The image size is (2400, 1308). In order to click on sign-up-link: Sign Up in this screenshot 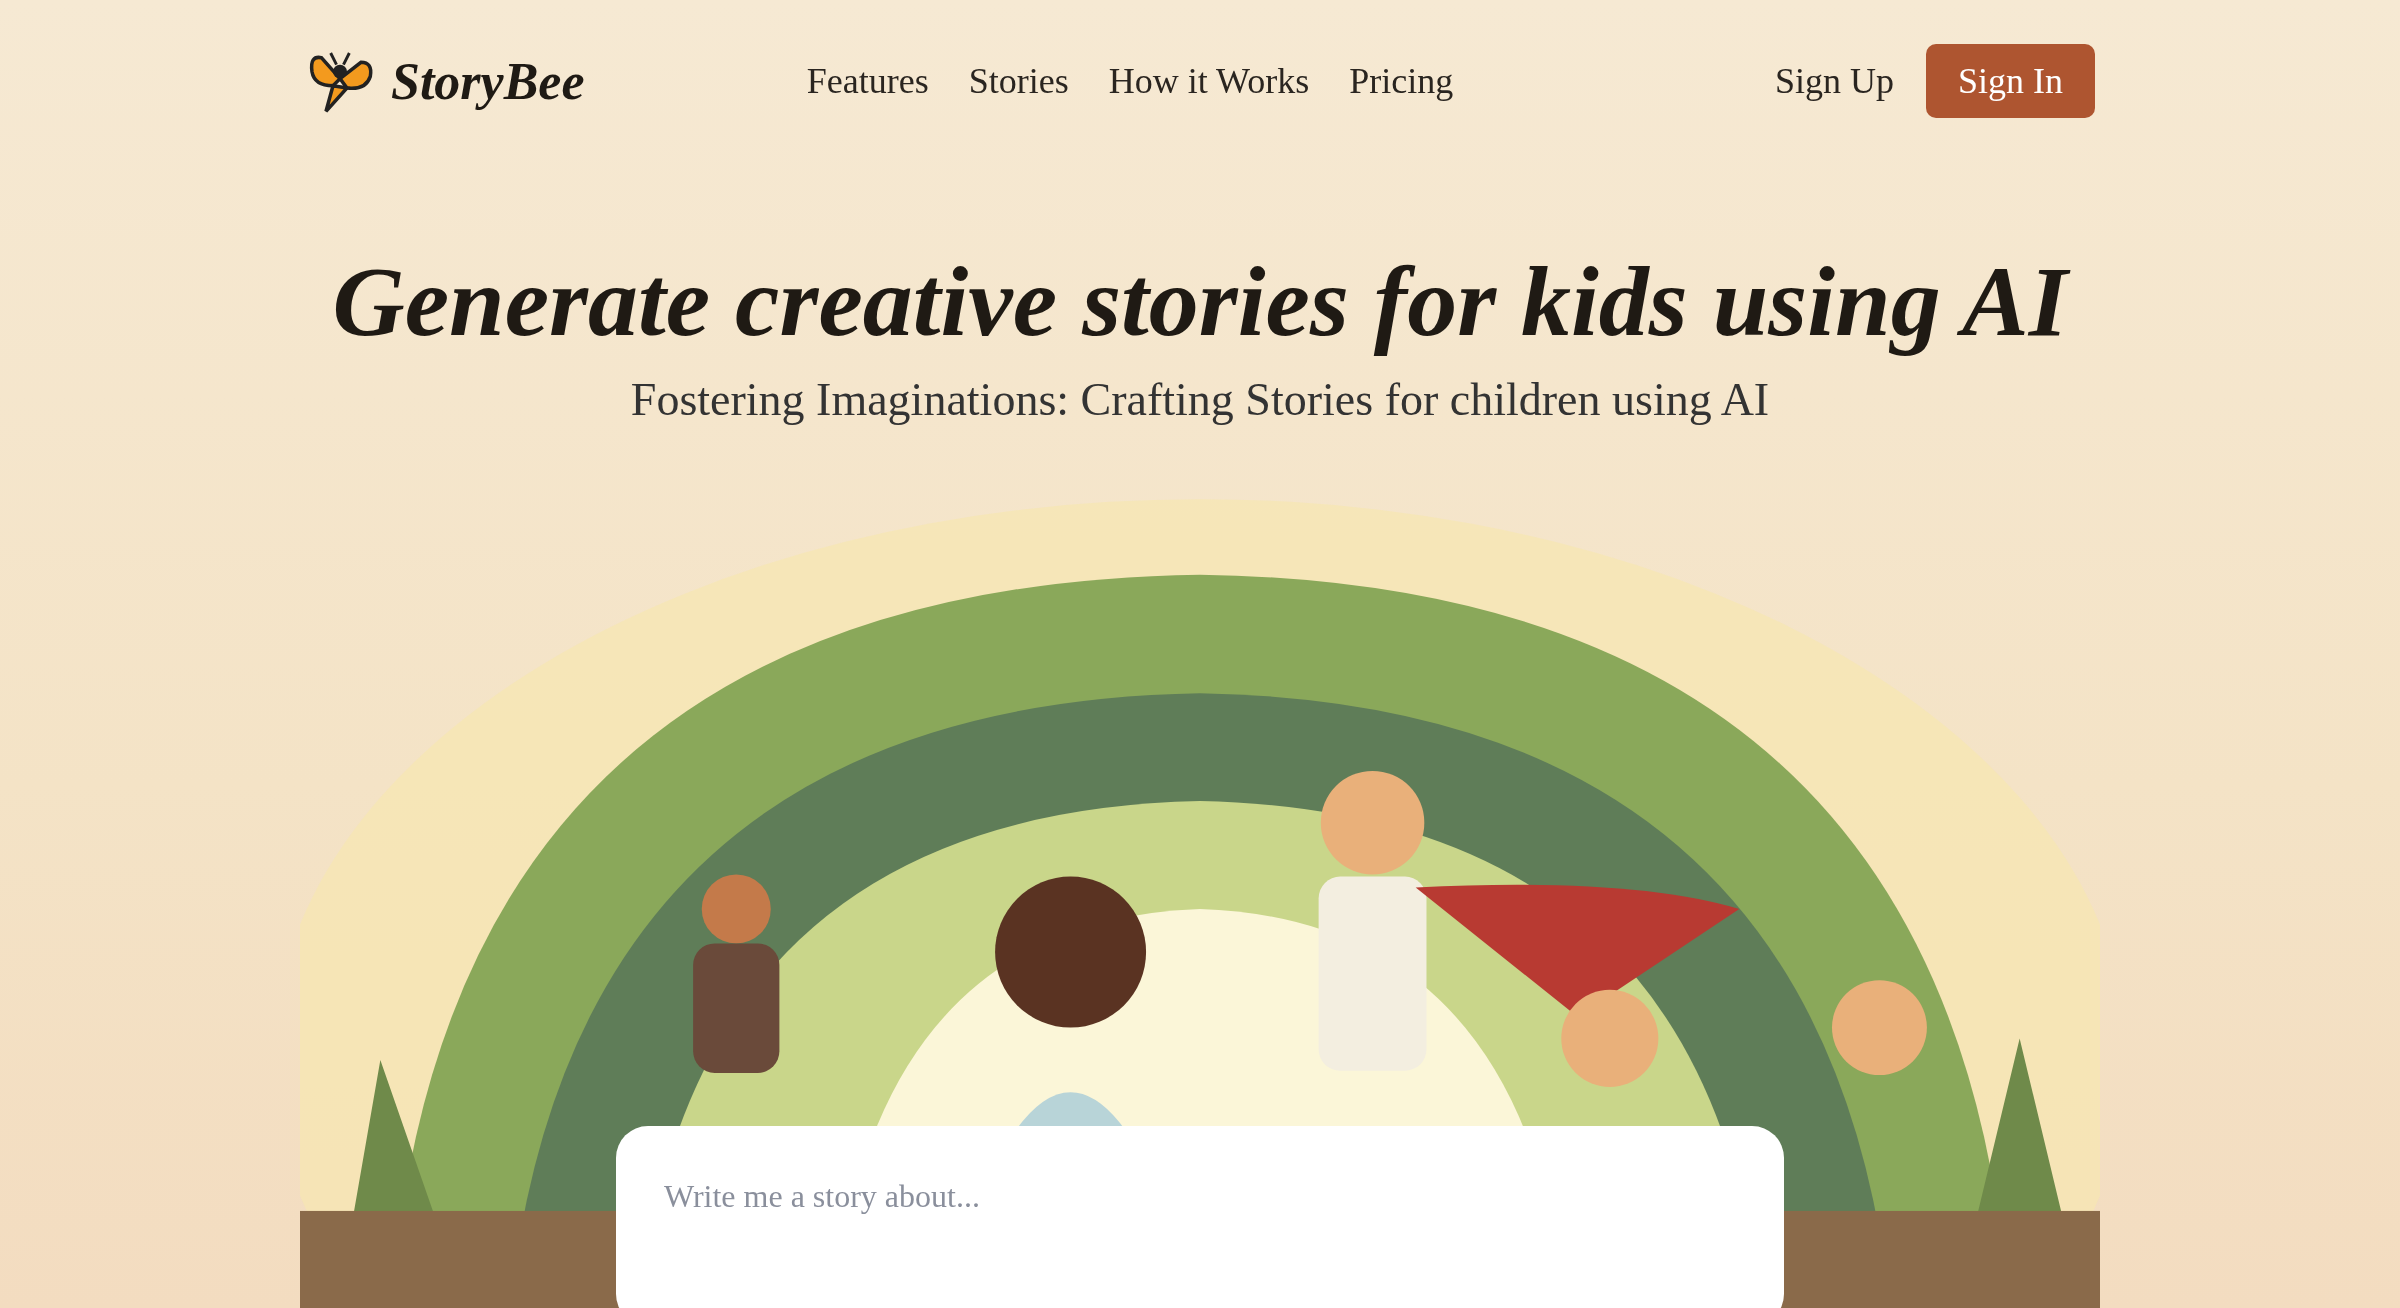, I will do `click(1834, 81)`.